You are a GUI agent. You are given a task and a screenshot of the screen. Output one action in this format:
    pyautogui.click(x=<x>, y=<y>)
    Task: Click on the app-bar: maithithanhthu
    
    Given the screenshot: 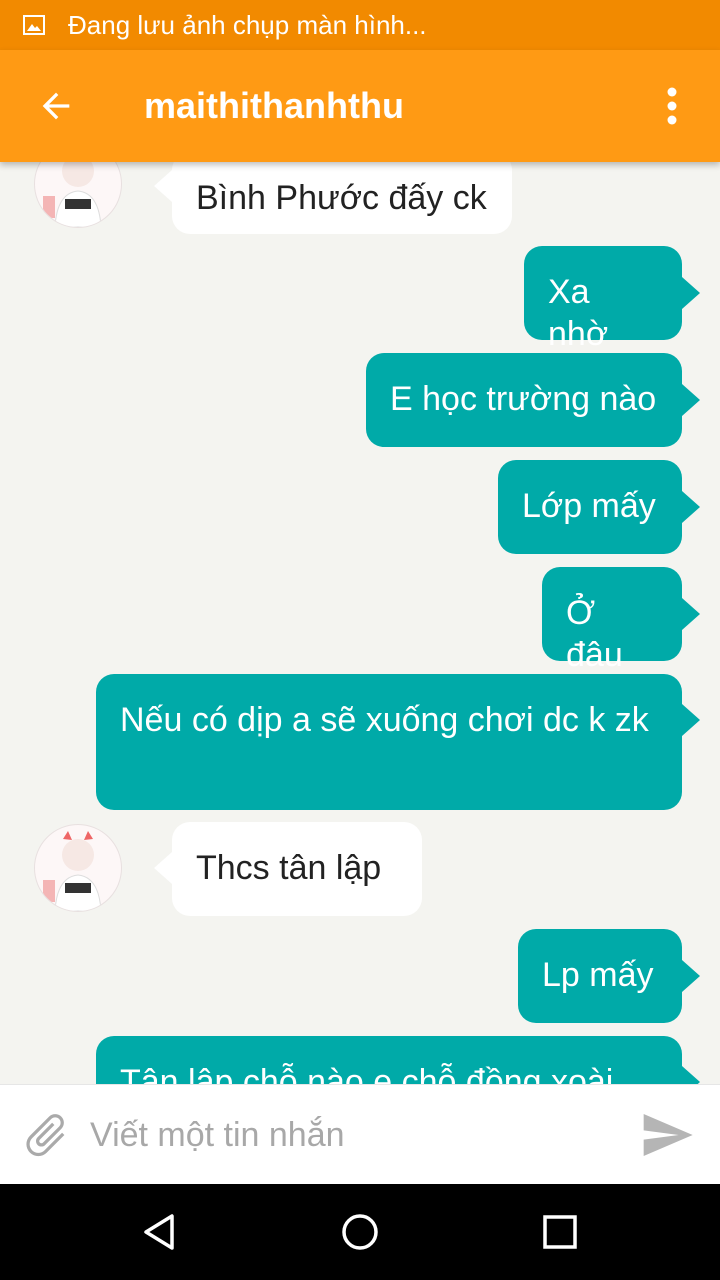 What is the action you would take?
    pyautogui.click(x=360, y=106)
    